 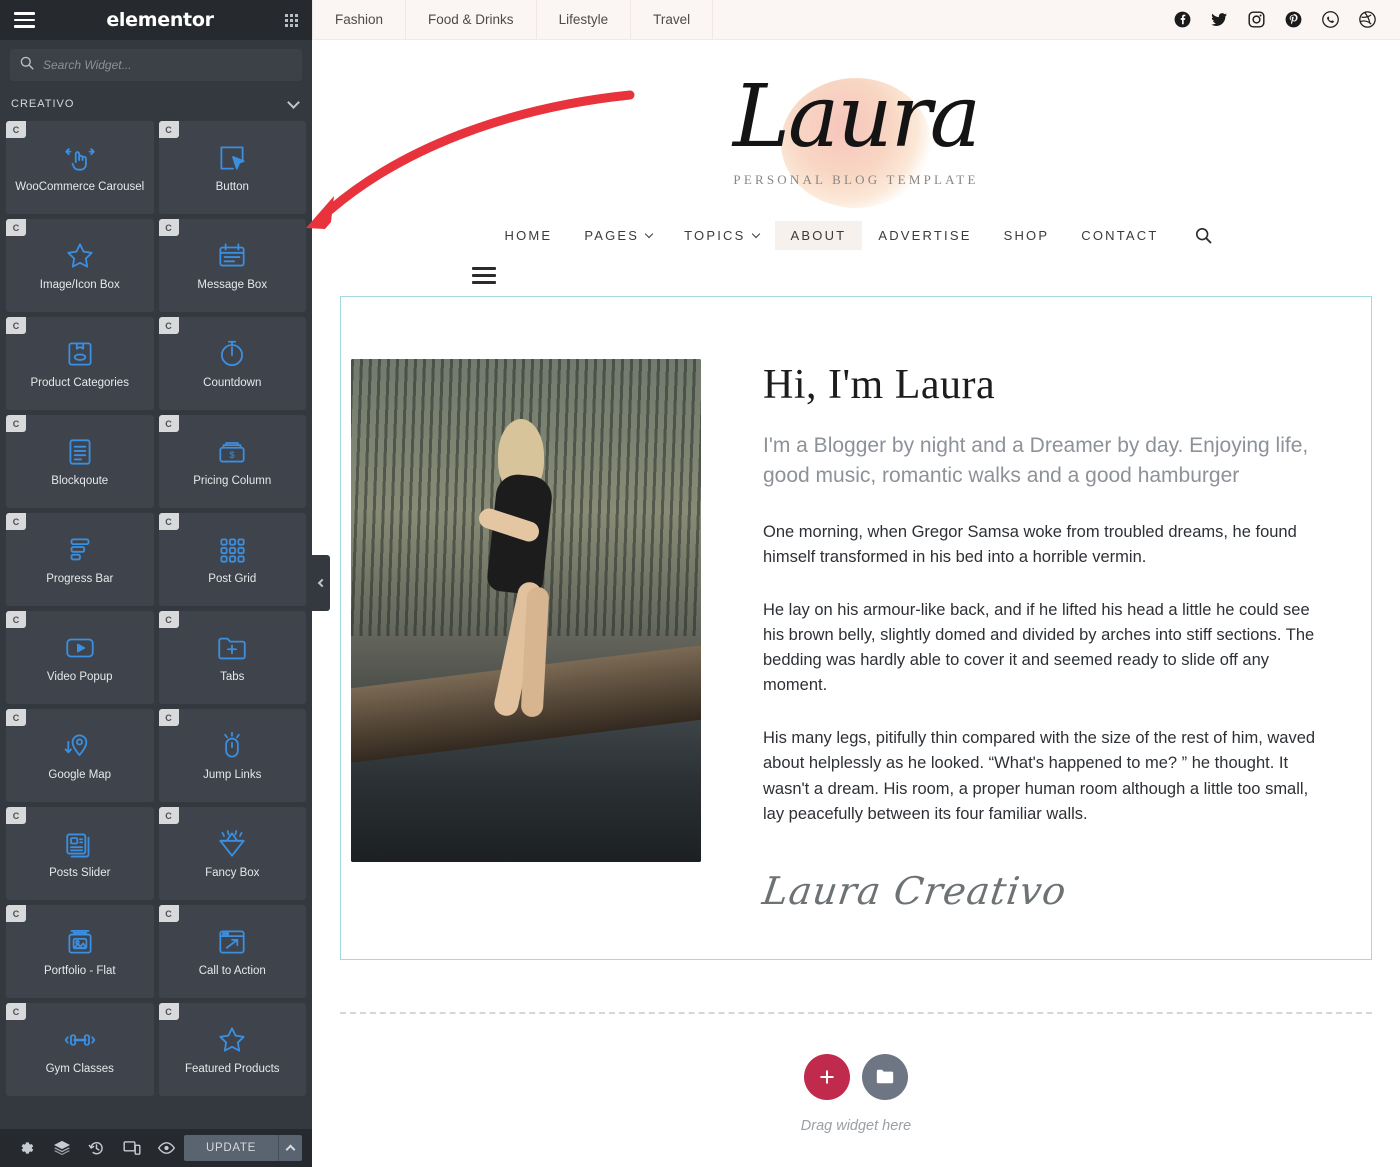 I want to click on instagram-icon, so click(x=1256, y=19).